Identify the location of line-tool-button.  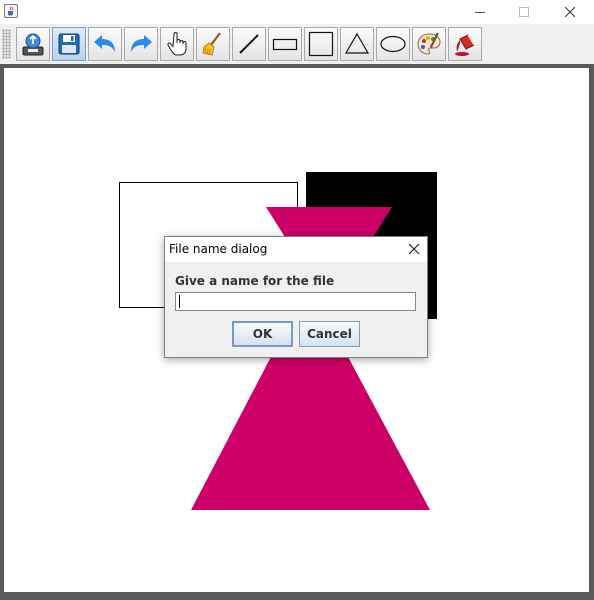
(249, 44).